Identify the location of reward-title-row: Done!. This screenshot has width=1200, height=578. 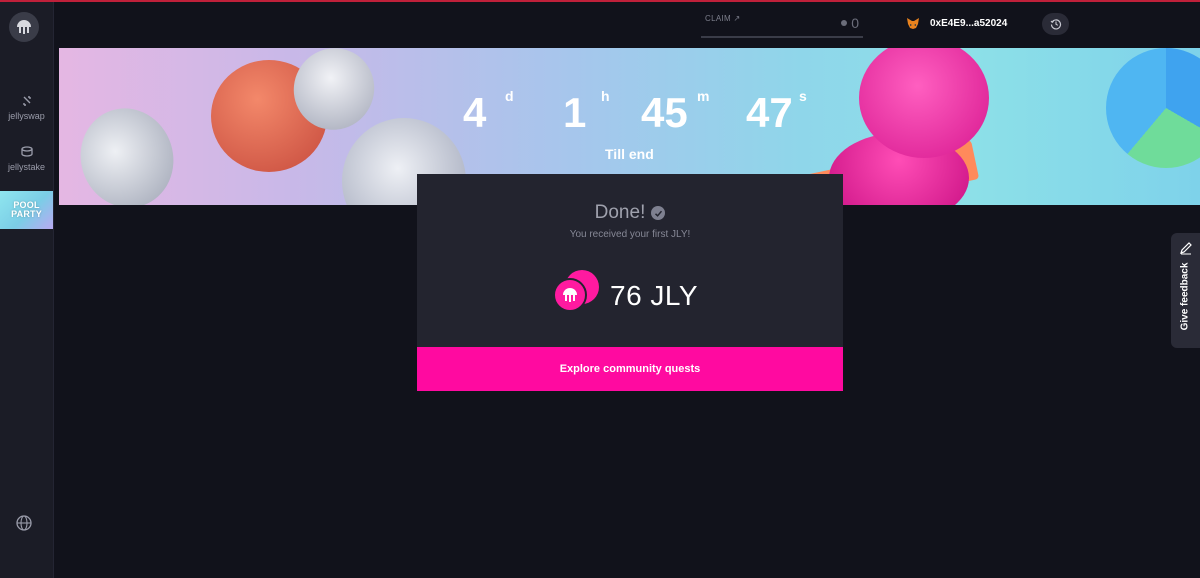
(630, 213).